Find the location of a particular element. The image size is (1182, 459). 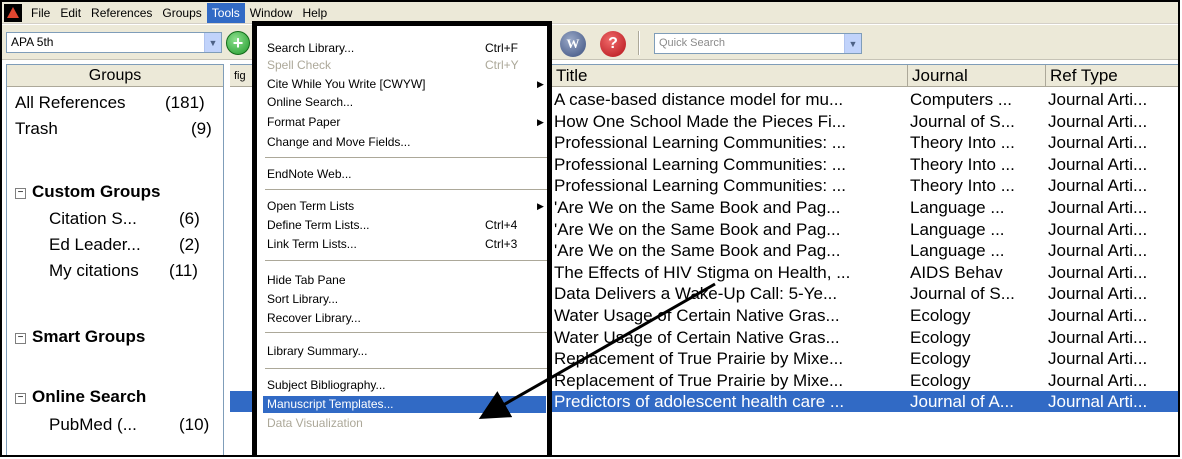

arrow-line is located at coordinates (597, 350).